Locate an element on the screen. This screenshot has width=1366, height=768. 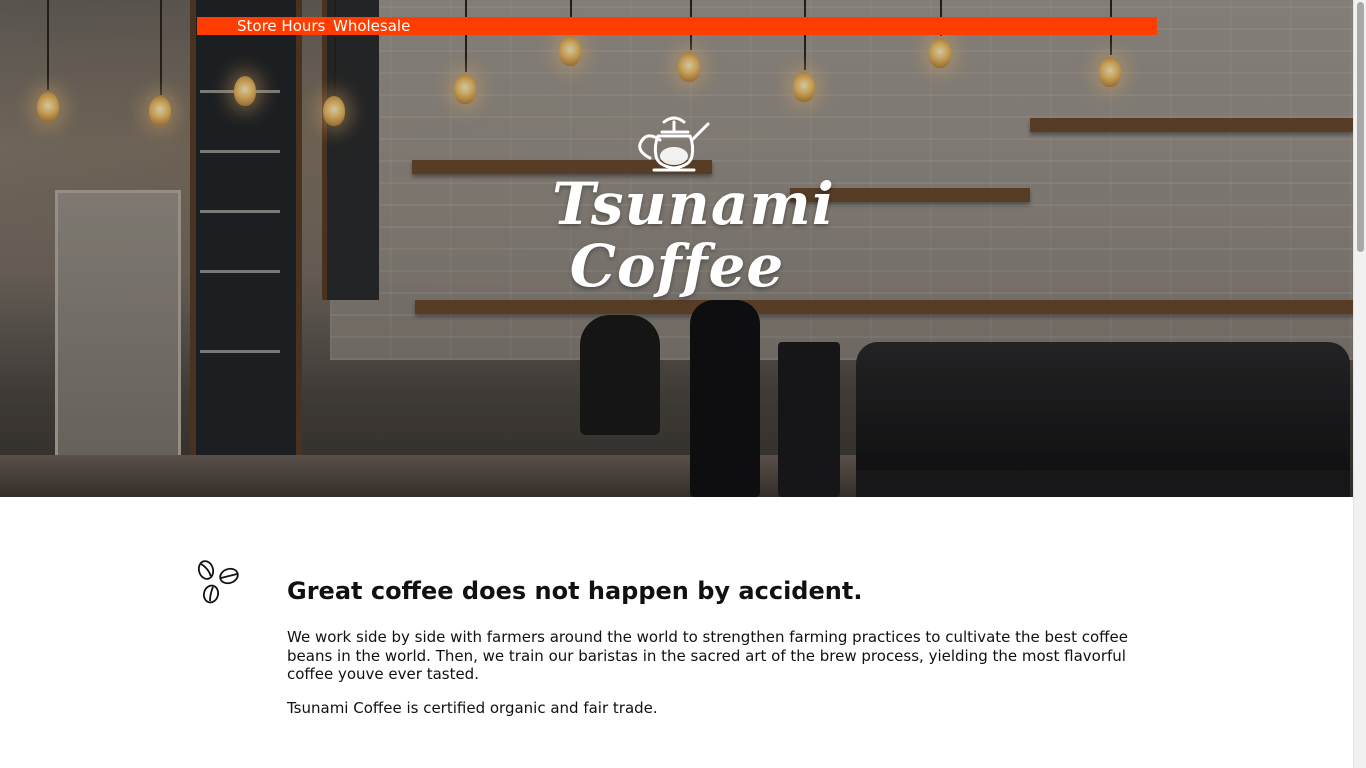
nav-store-hours-link: Store Hours is located at coordinates (281, 26).